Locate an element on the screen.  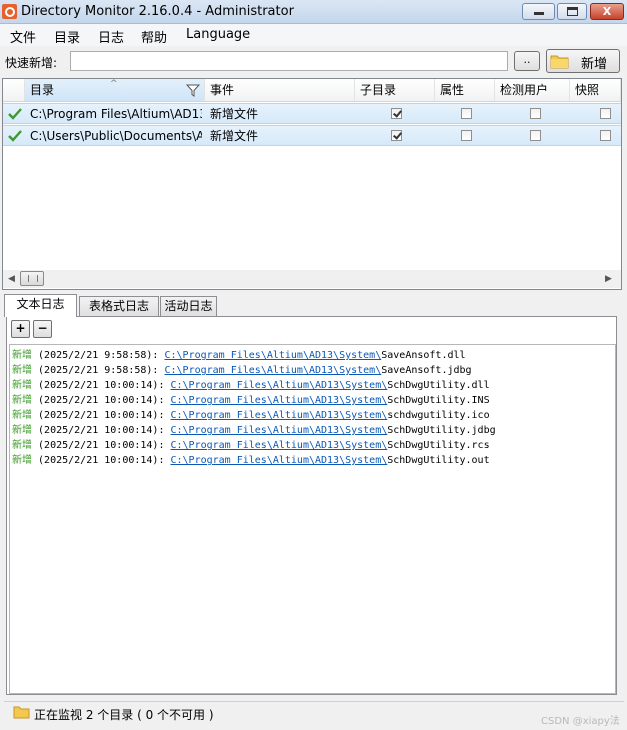
log-file: SchDwgUtility.INS is located at coordinates (438, 400).